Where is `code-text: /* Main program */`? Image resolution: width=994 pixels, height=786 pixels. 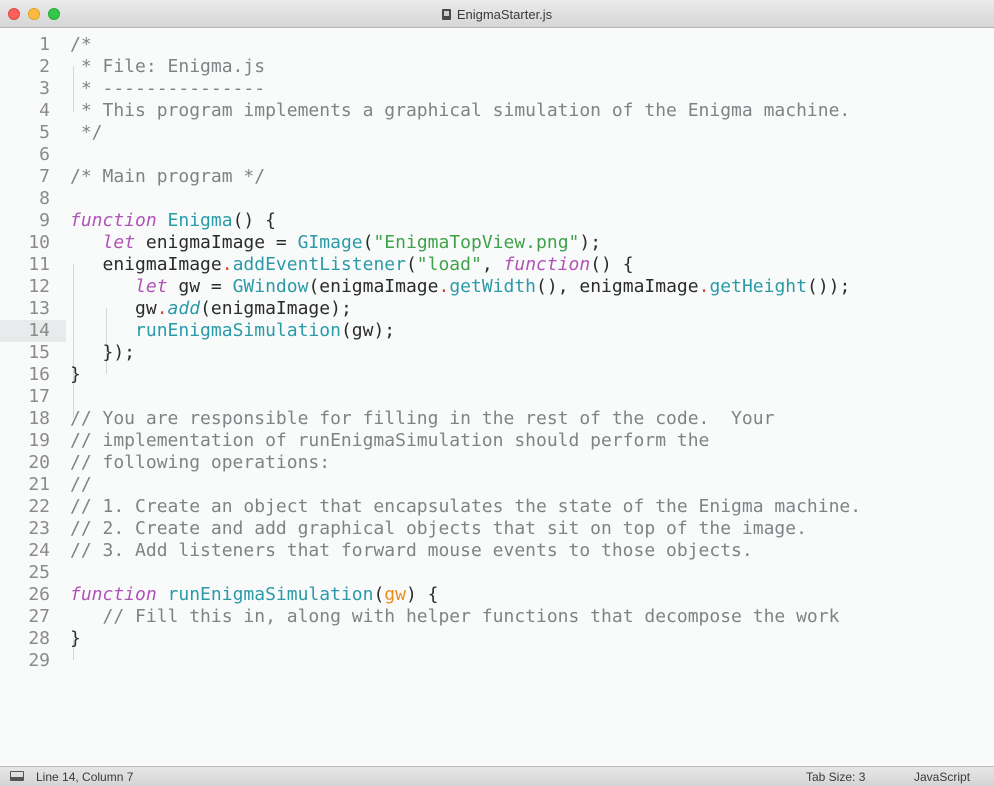 code-text: /* Main program */ is located at coordinates (167, 177).